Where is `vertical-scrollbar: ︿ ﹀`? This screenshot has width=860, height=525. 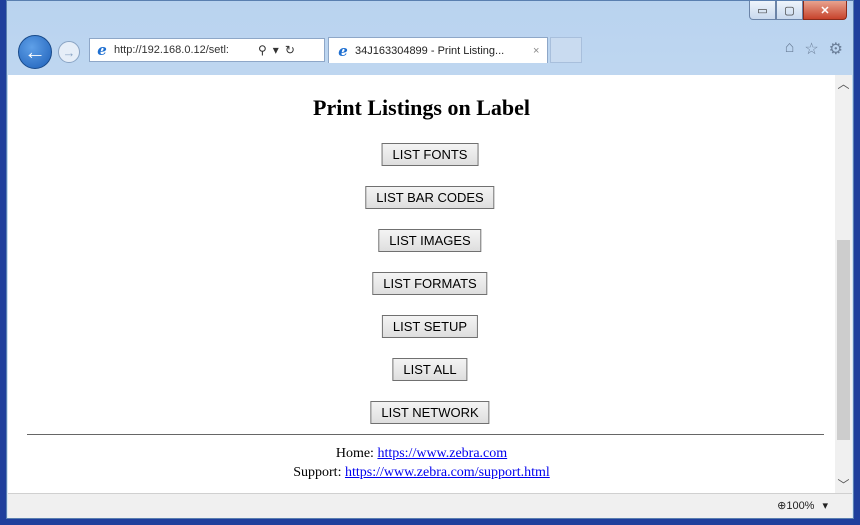
vertical-scrollbar: ︿ ﹀ is located at coordinates (843, 284).